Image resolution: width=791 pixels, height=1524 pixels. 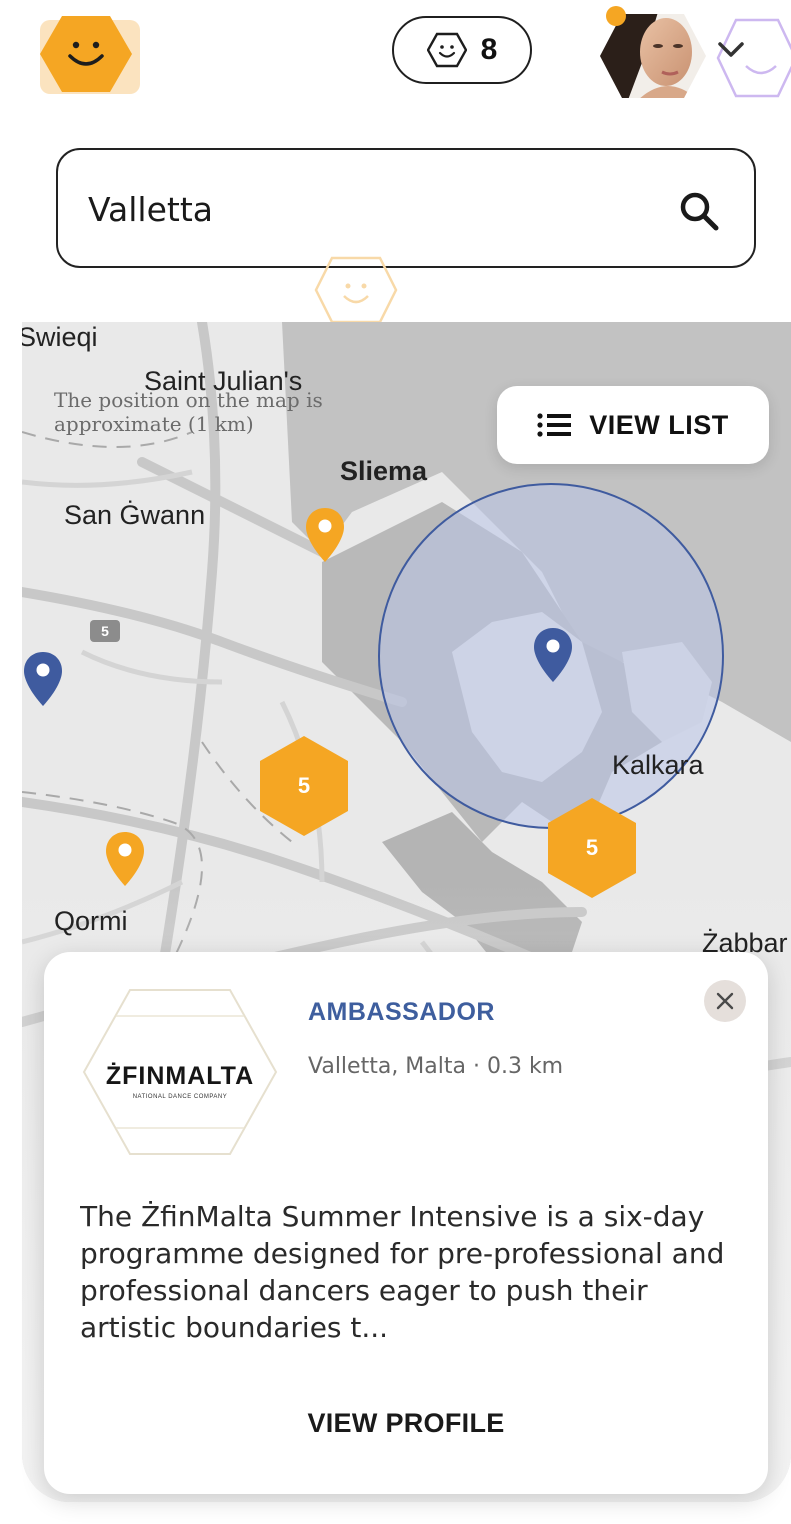 I want to click on view-profile-button: VIEW PROFILE, so click(x=406, y=1423).